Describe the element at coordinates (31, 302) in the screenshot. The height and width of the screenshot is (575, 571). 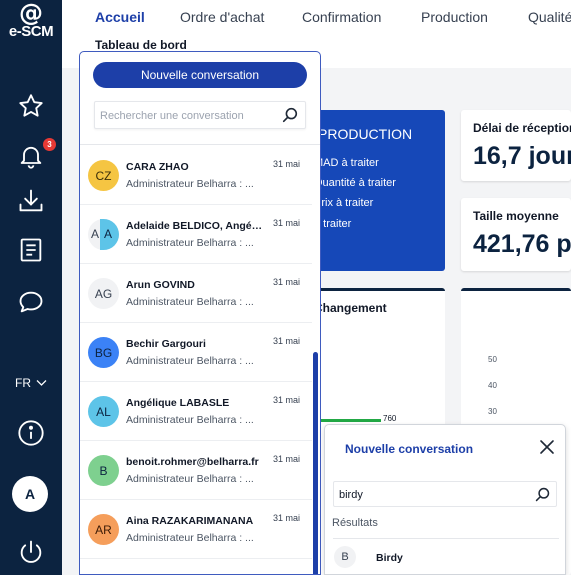
I see `chat-icon` at that location.